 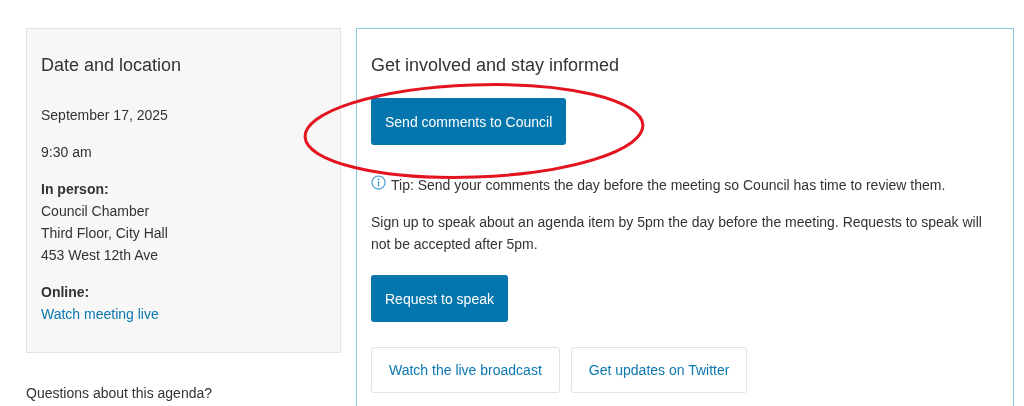 What do you see at coordinates (96, 211) in the screenshot?
I see `address-line: Council Chamber` at bounding box center [96, 211].